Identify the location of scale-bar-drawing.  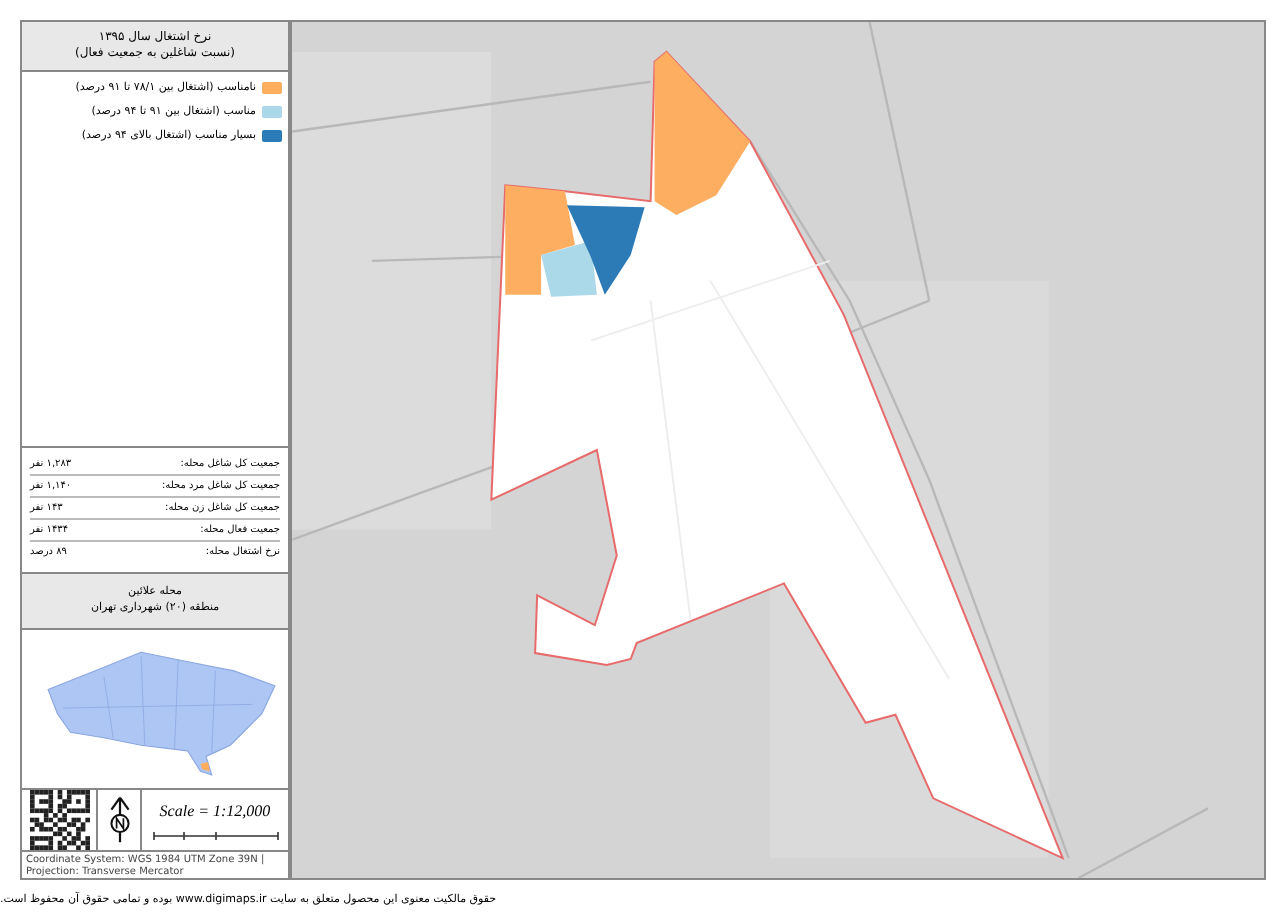
(215, 835).